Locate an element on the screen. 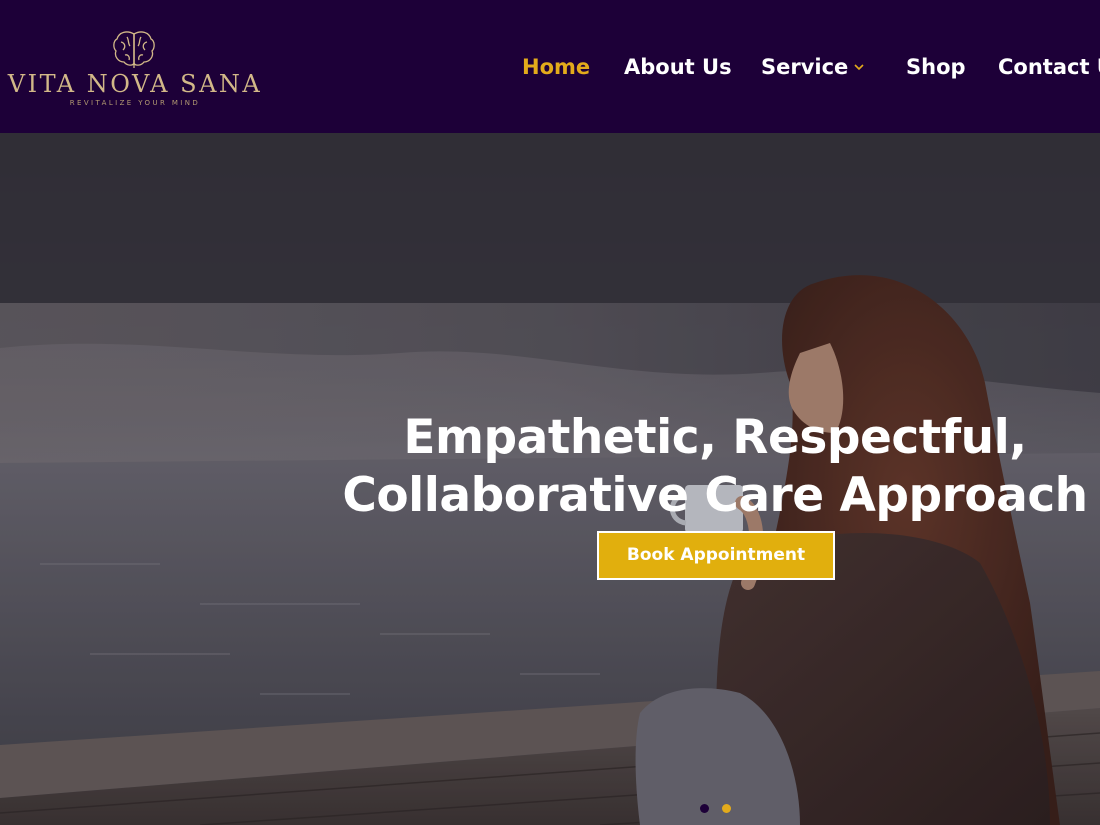 This screenshot has width=1100, height=825. nav-item-about-us: About Us is located at coordinates (678, 68).